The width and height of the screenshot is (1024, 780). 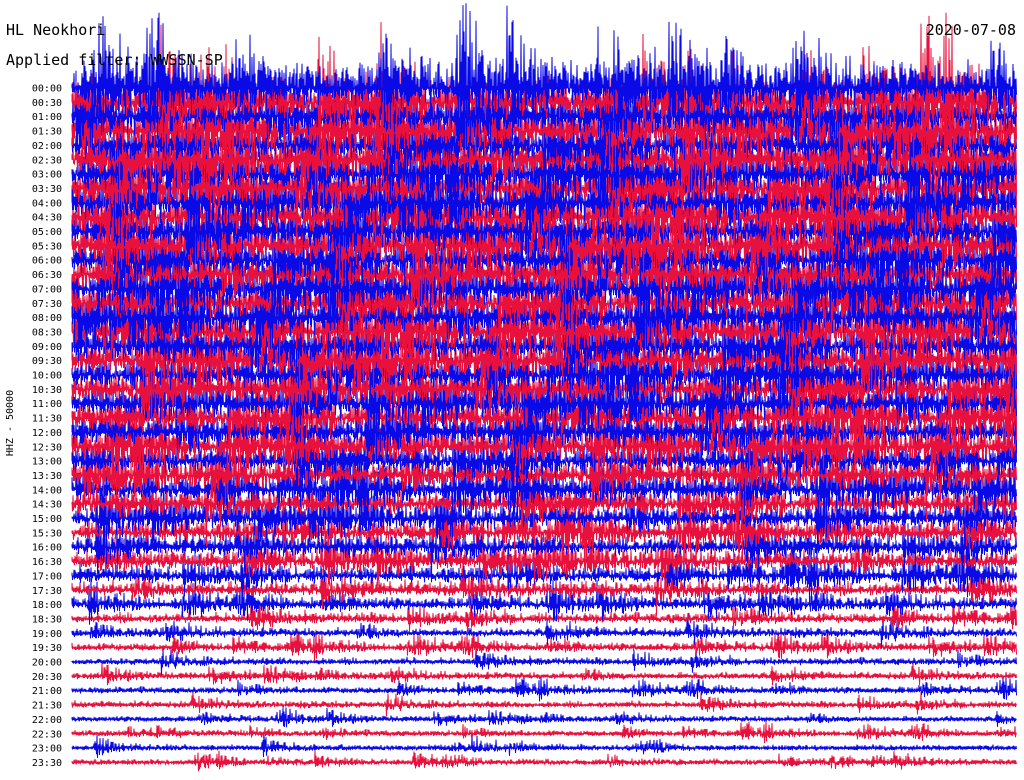 I want to click on row-label: 10:30, so click(x=47, y=390).